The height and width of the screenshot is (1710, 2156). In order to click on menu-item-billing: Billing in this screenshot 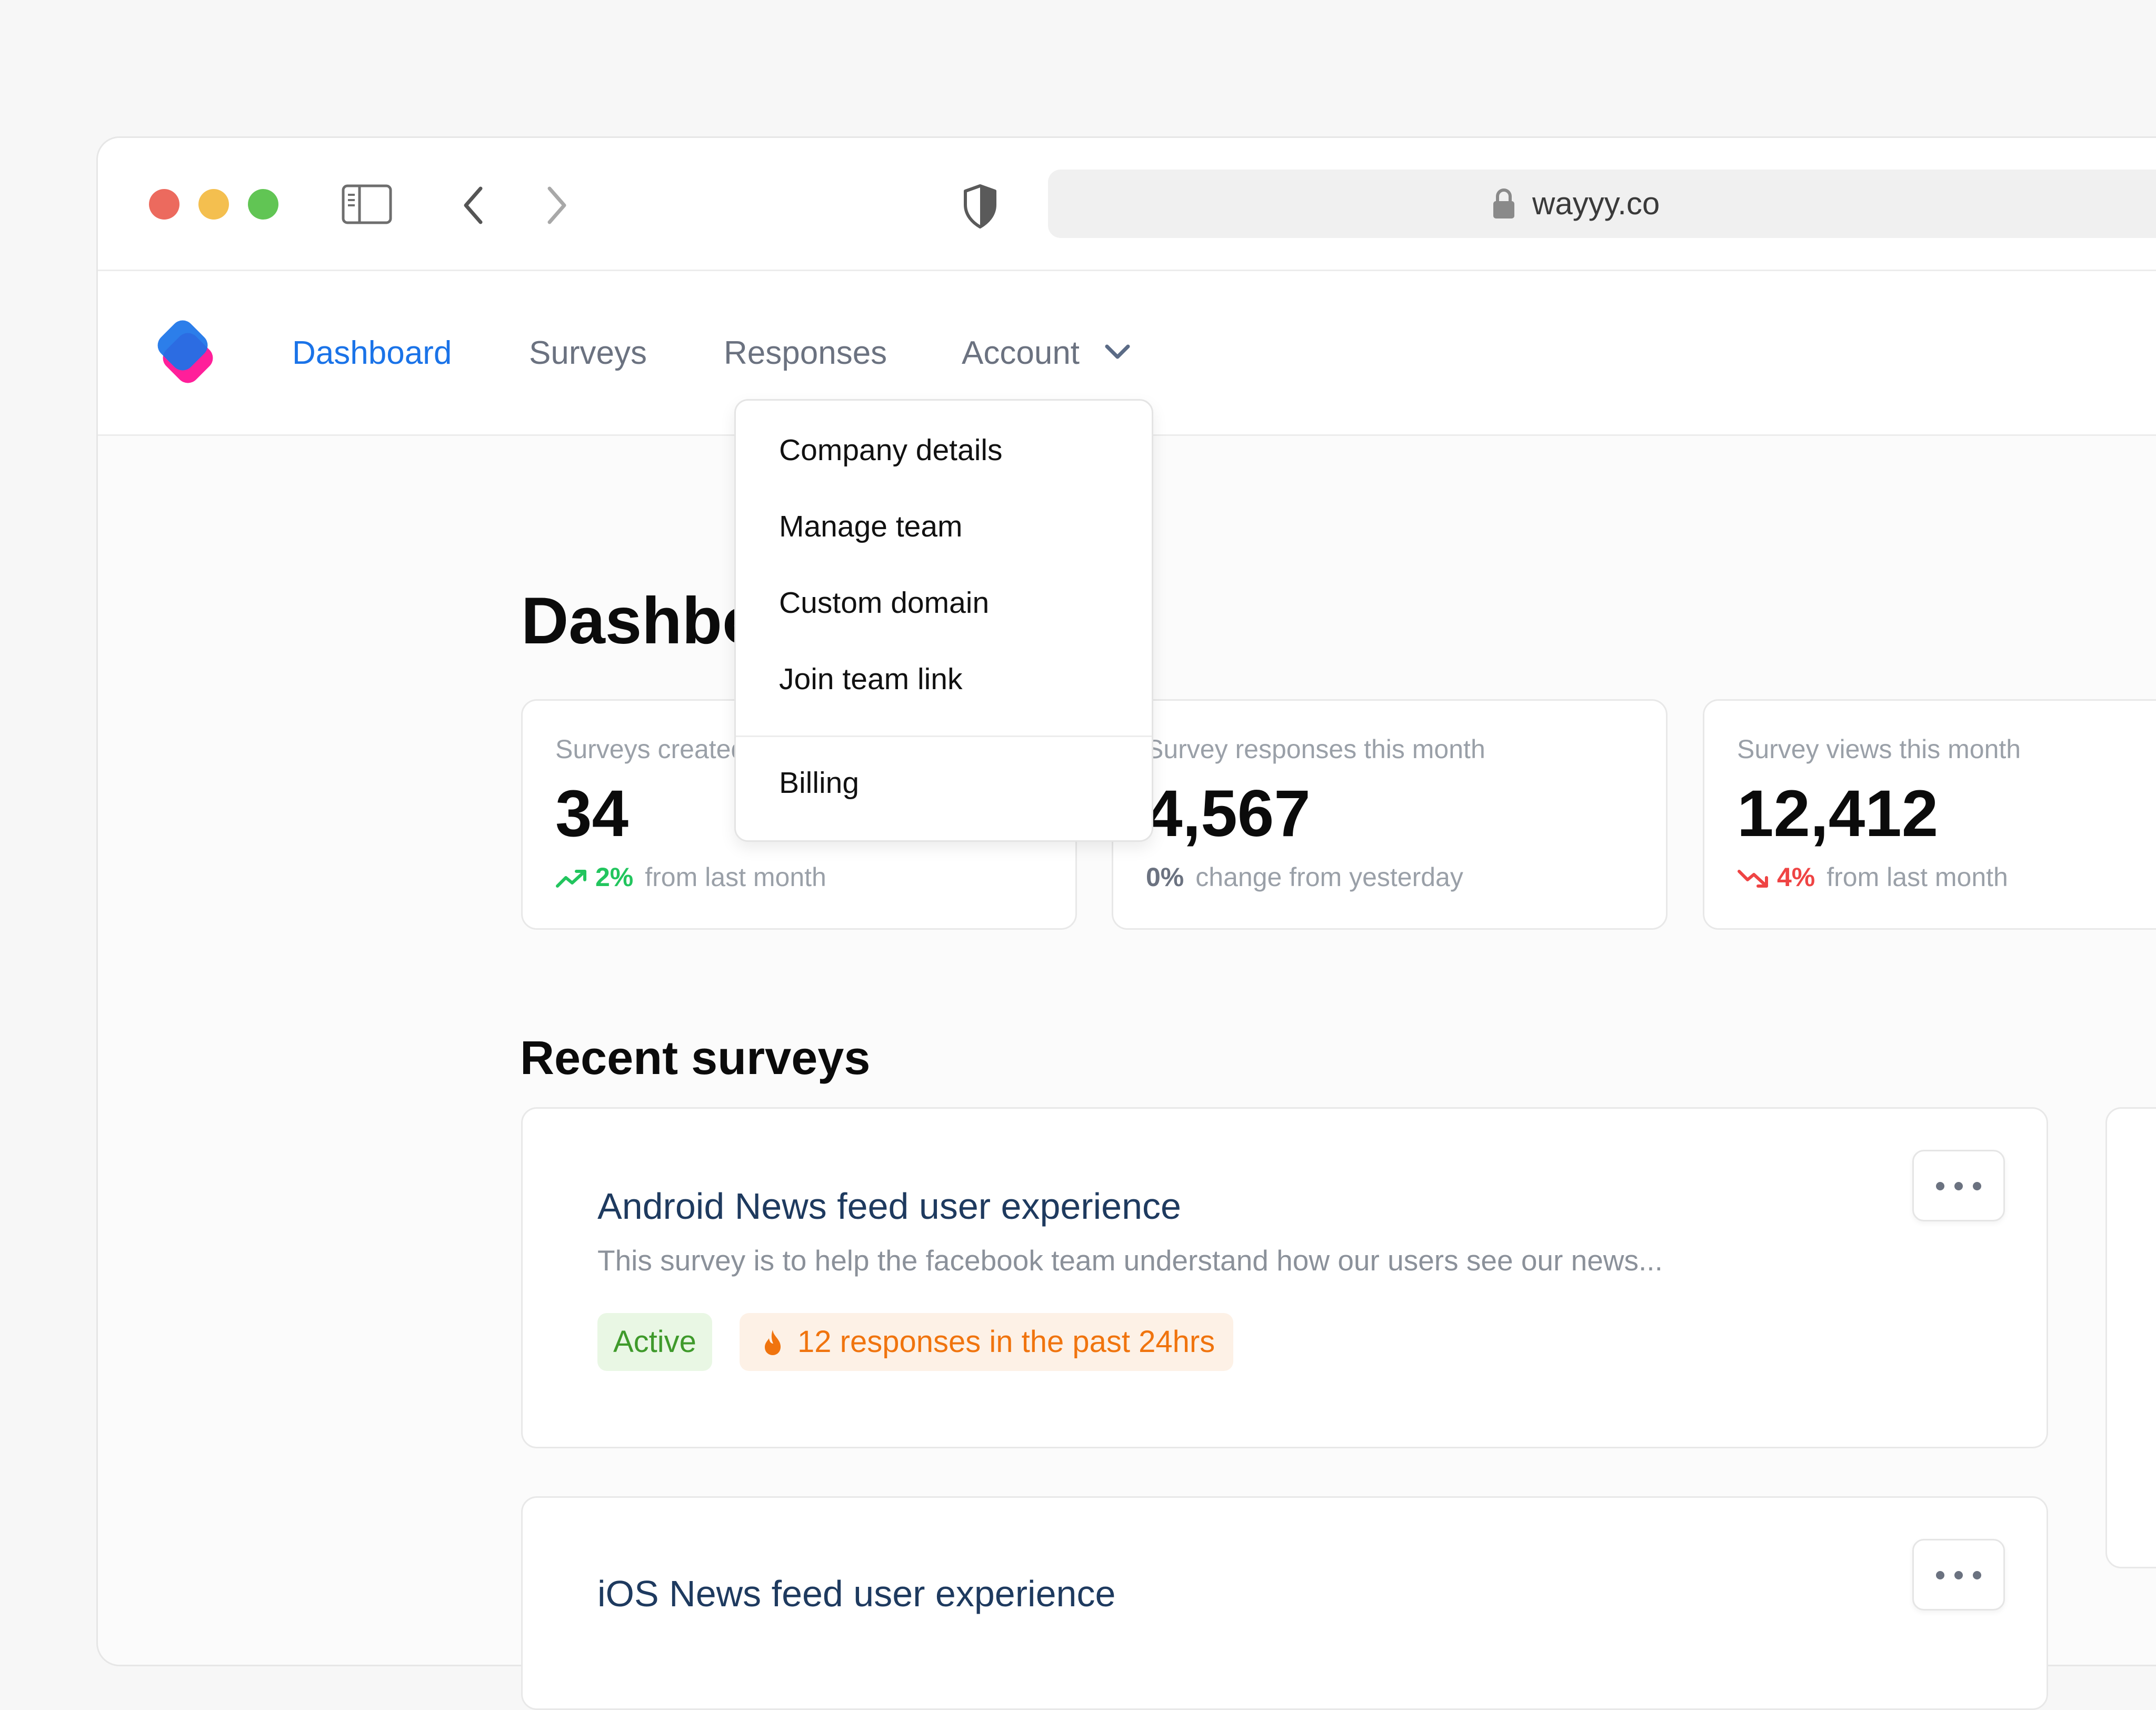, I will do `click(819, 783)`.